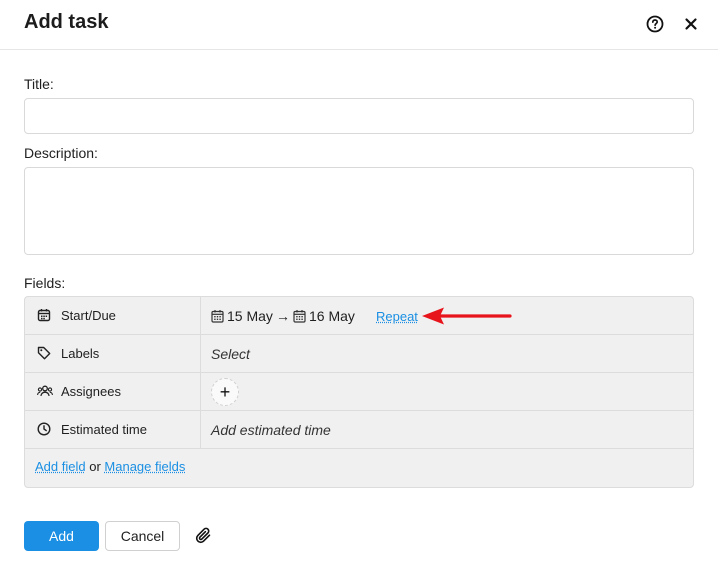  I want to click on description-input, so click(359, 211).